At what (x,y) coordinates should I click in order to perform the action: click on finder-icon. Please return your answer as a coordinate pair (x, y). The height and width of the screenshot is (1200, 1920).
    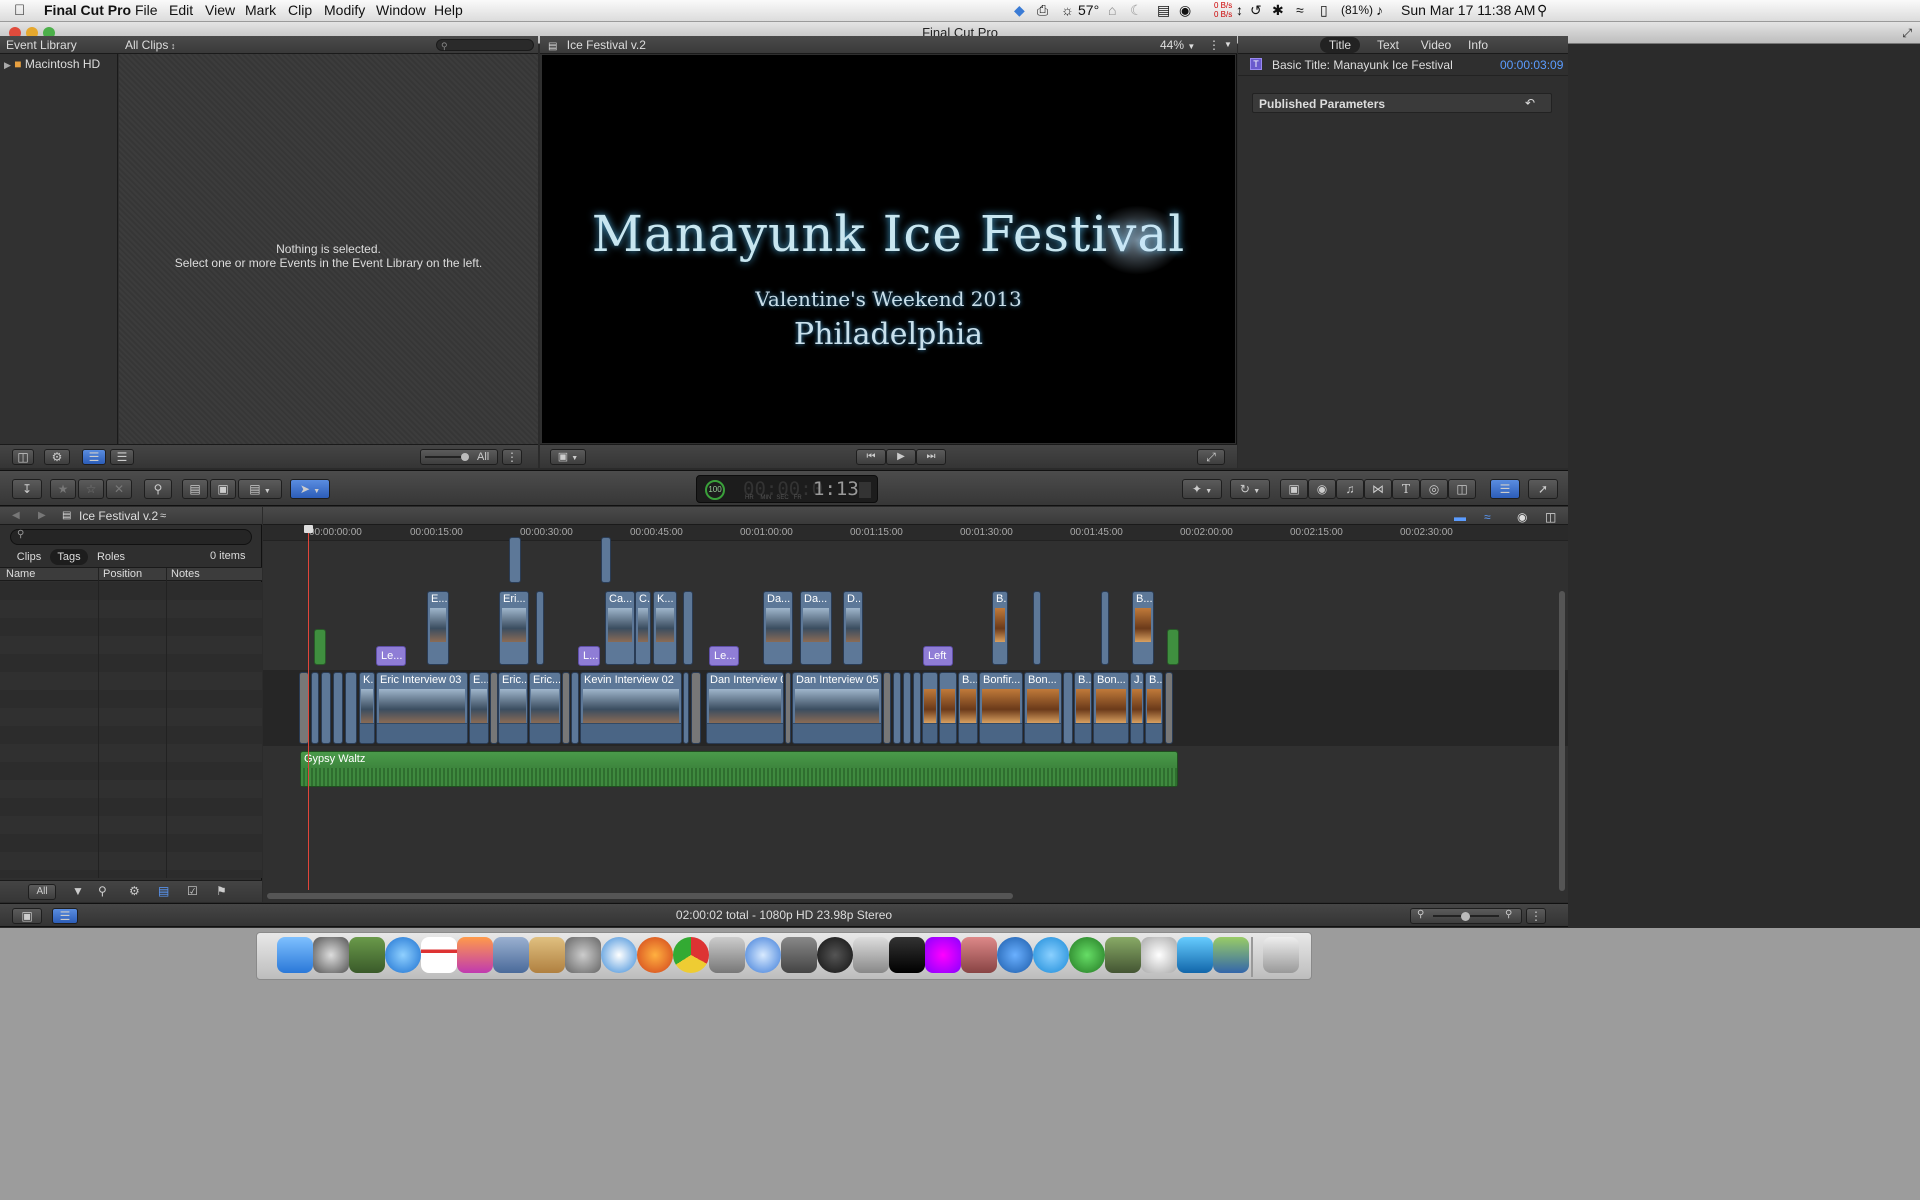
    Looking at the image, I should click on (295, 955).